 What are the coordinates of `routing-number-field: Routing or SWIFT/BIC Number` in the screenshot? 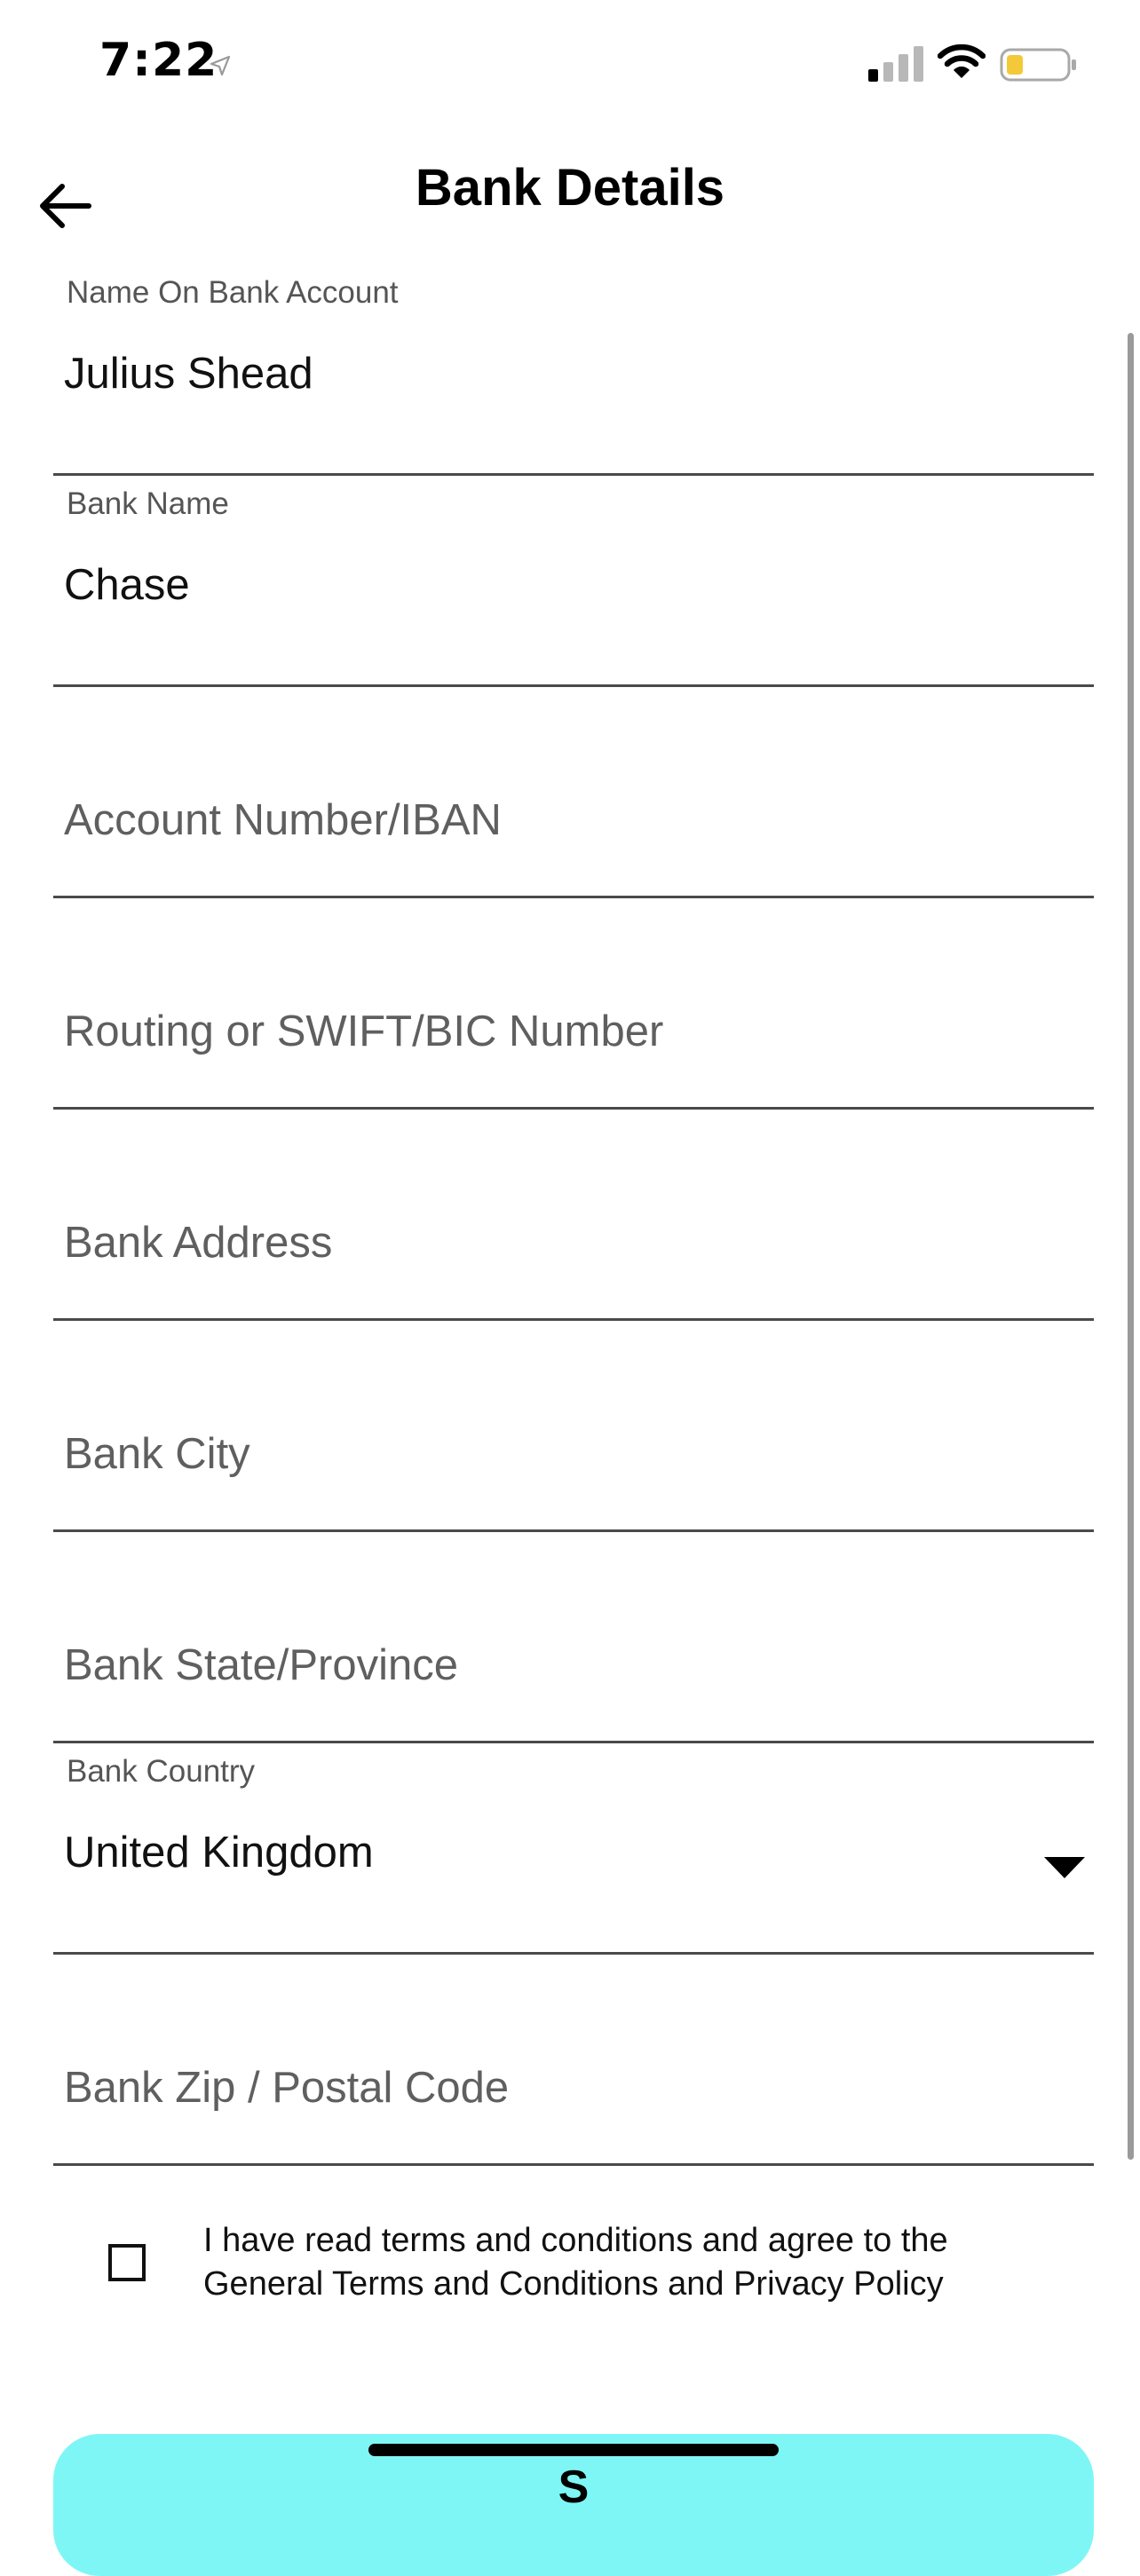 It's located at (573, 1004).